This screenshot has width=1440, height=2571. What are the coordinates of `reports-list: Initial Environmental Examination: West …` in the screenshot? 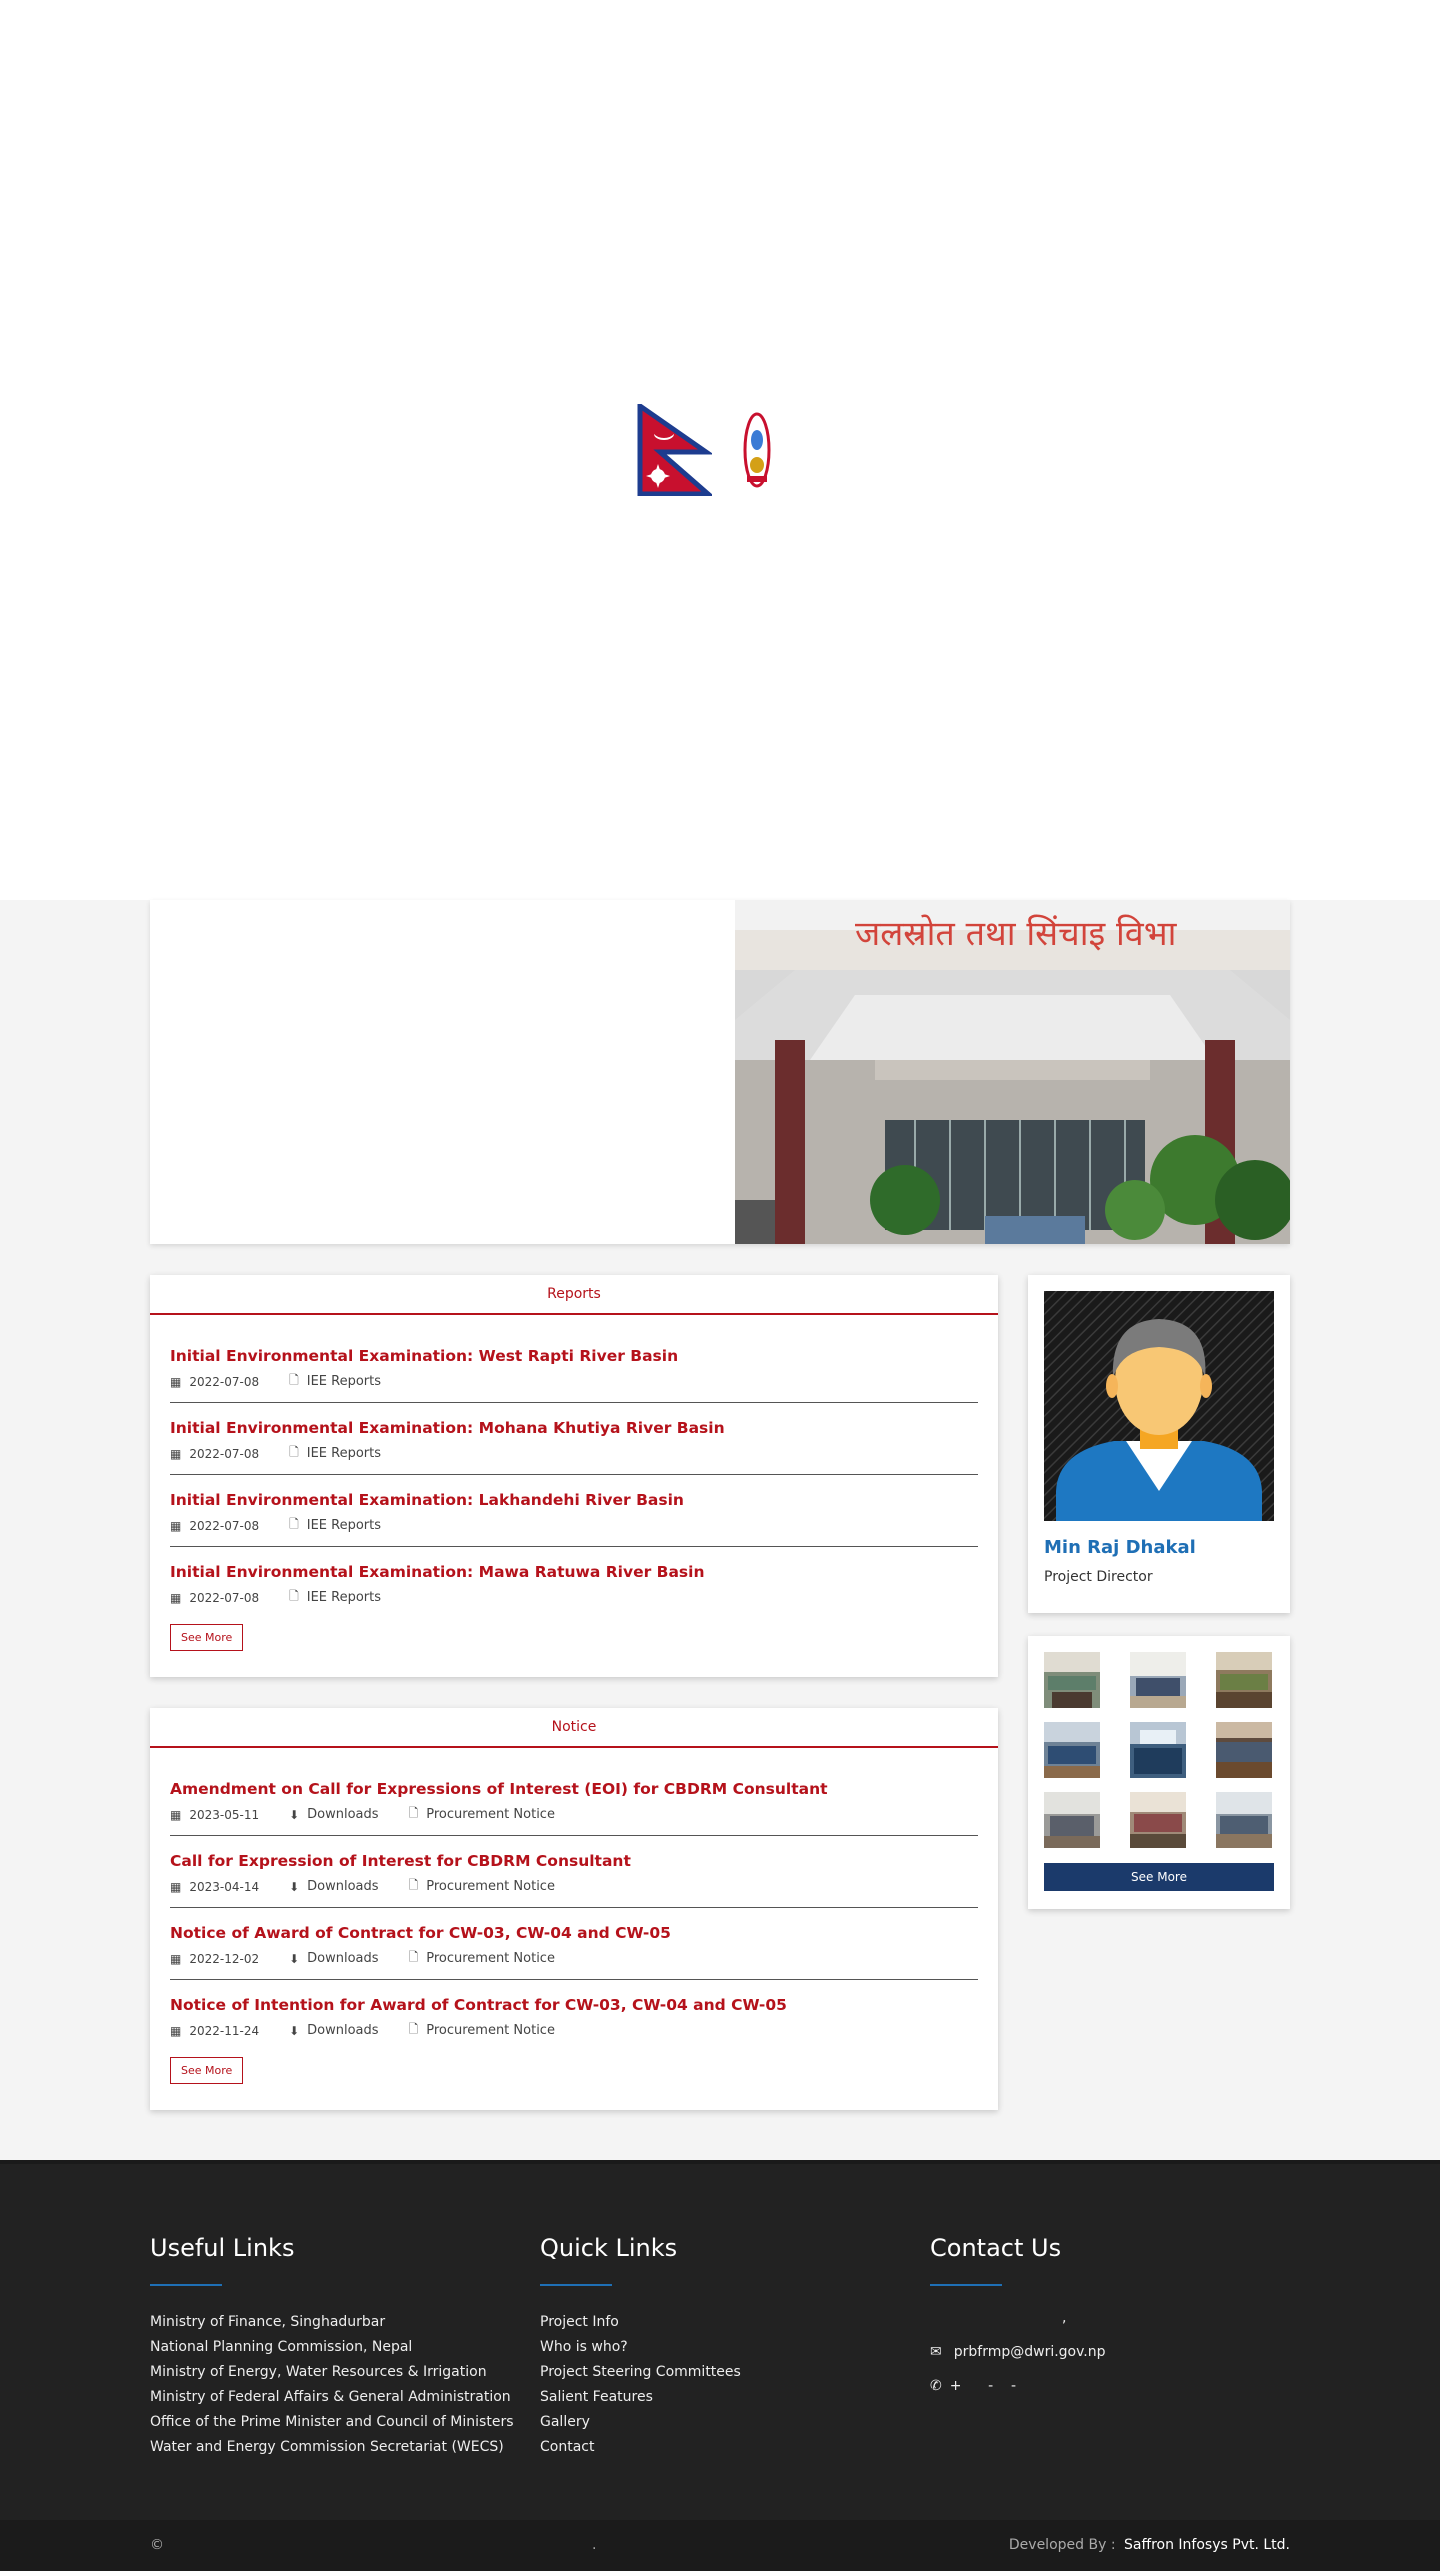 It's located at (574, 1466).